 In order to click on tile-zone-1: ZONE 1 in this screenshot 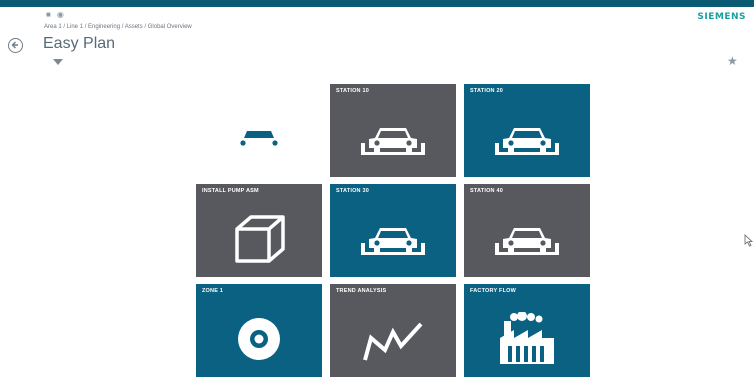, I will do `click(259, 330)`.